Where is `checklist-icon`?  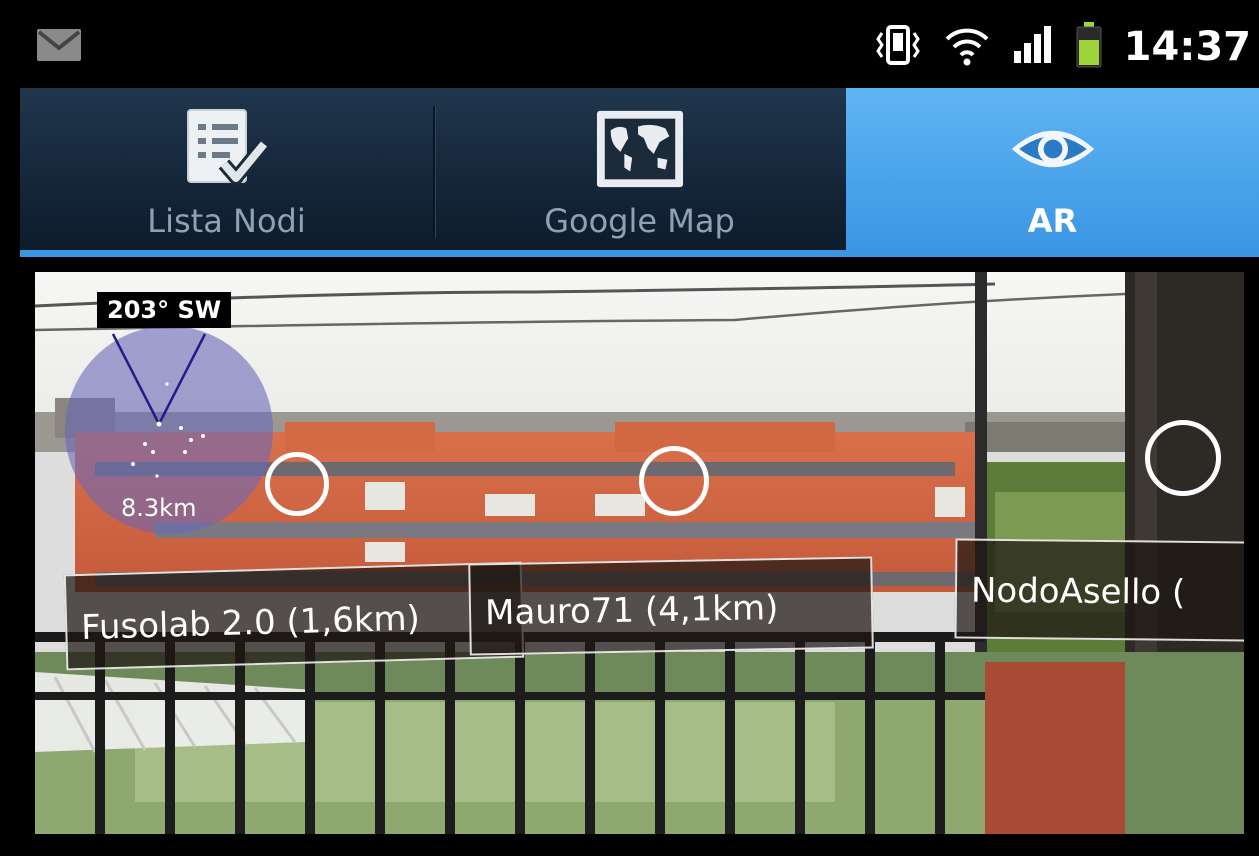
checklist-icon is located at coordinates (227, 149).